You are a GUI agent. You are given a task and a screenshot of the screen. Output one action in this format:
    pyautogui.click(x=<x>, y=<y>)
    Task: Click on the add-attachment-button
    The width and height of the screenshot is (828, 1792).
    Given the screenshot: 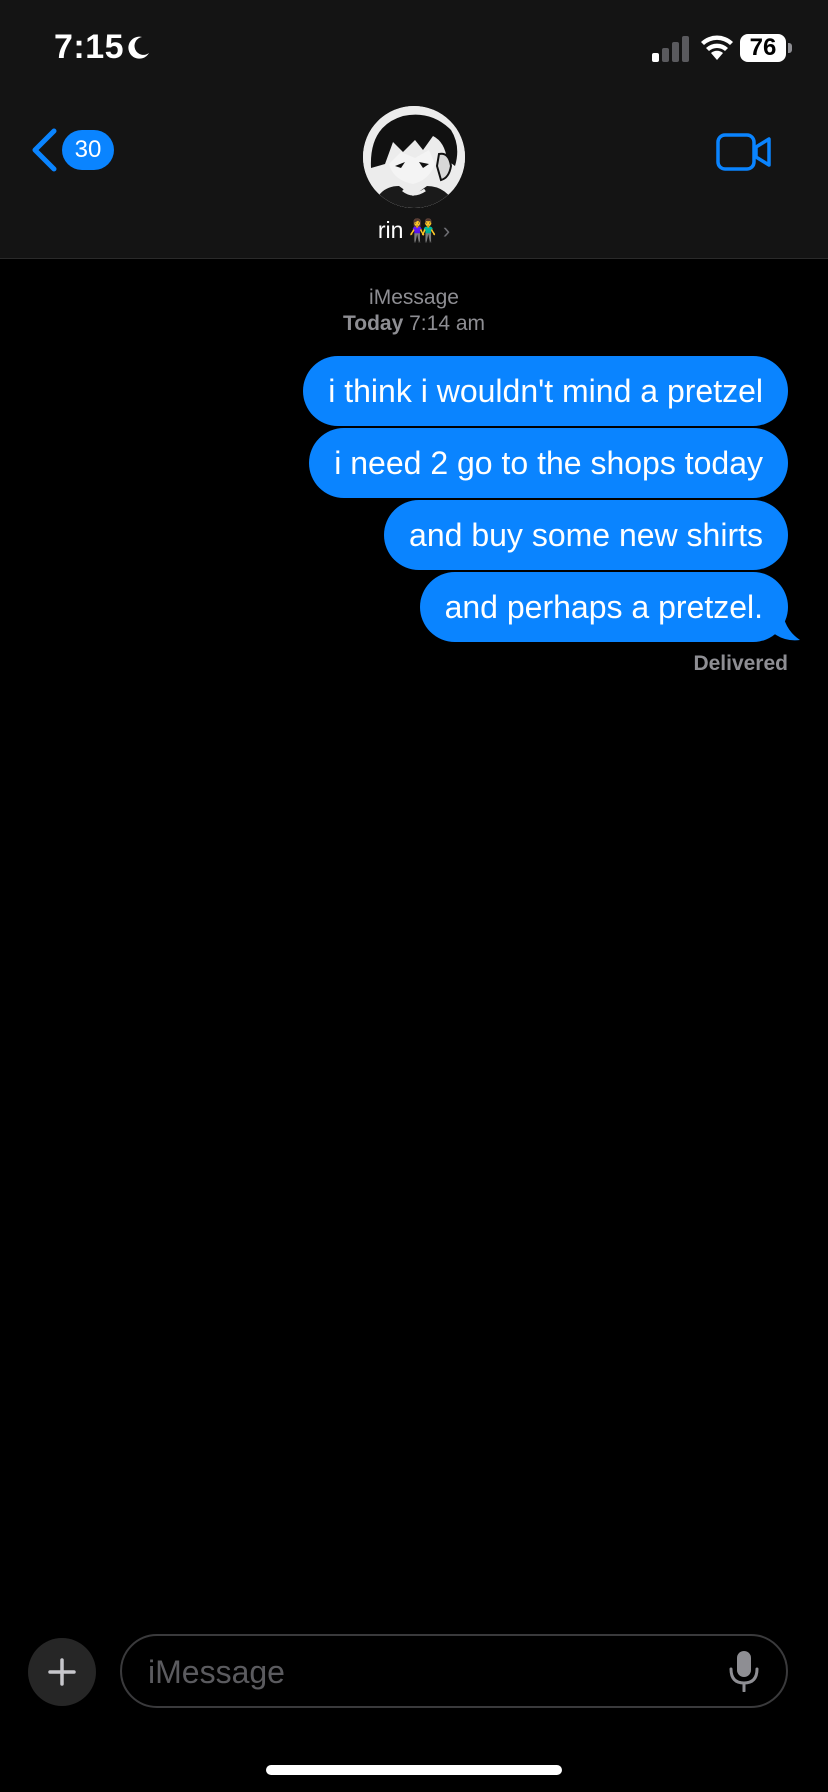 What is the action you would take?
    pyautogui.click(x=62, y=1672)
    